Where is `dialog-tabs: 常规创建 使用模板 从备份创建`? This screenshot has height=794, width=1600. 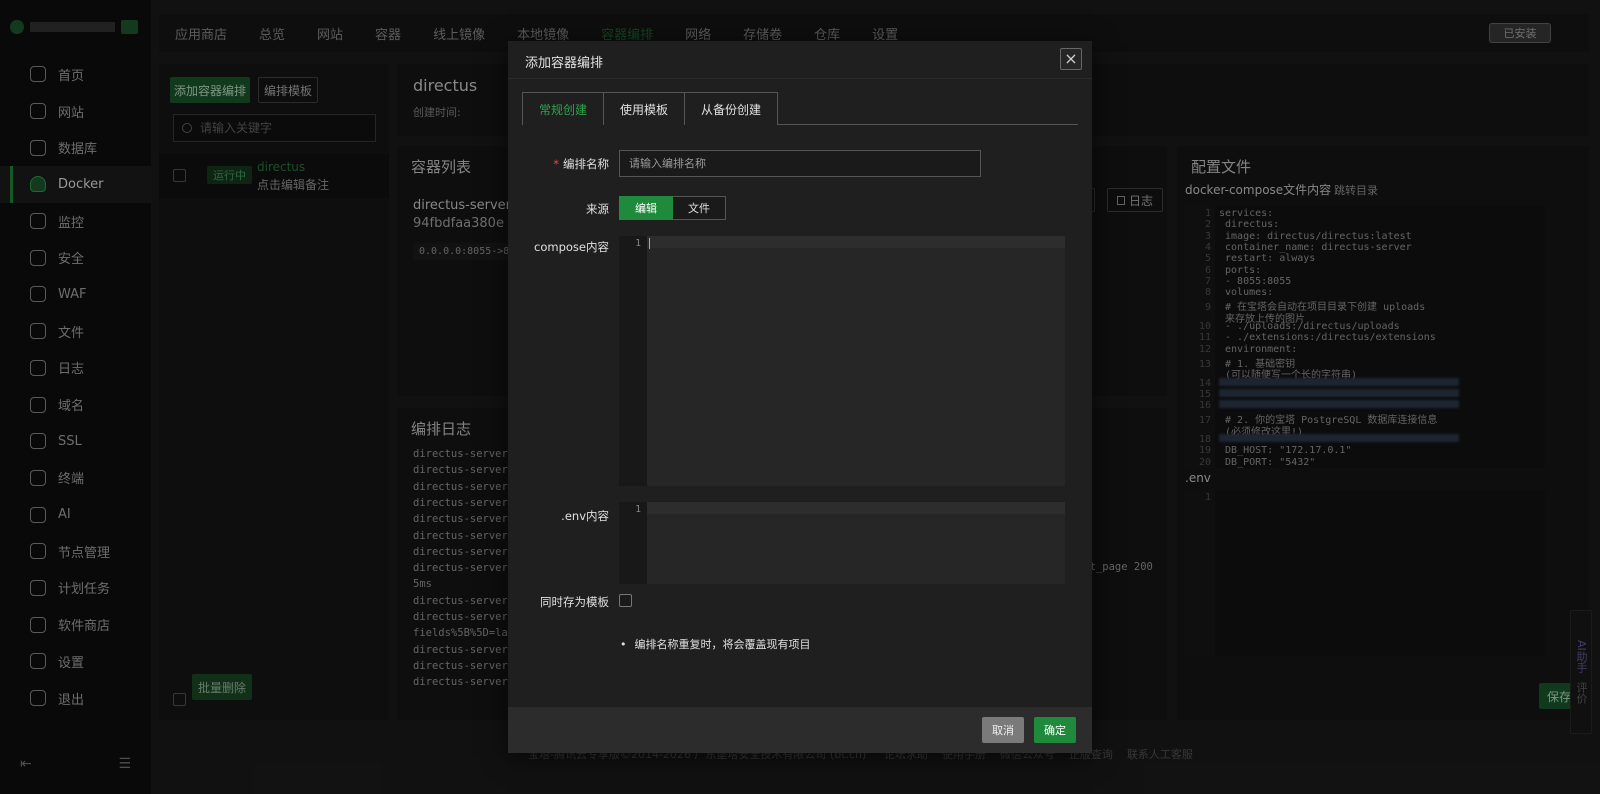
dialog-tabs: 常规创建 使用模板 从备份创建 is located at coordinates (800, 108).